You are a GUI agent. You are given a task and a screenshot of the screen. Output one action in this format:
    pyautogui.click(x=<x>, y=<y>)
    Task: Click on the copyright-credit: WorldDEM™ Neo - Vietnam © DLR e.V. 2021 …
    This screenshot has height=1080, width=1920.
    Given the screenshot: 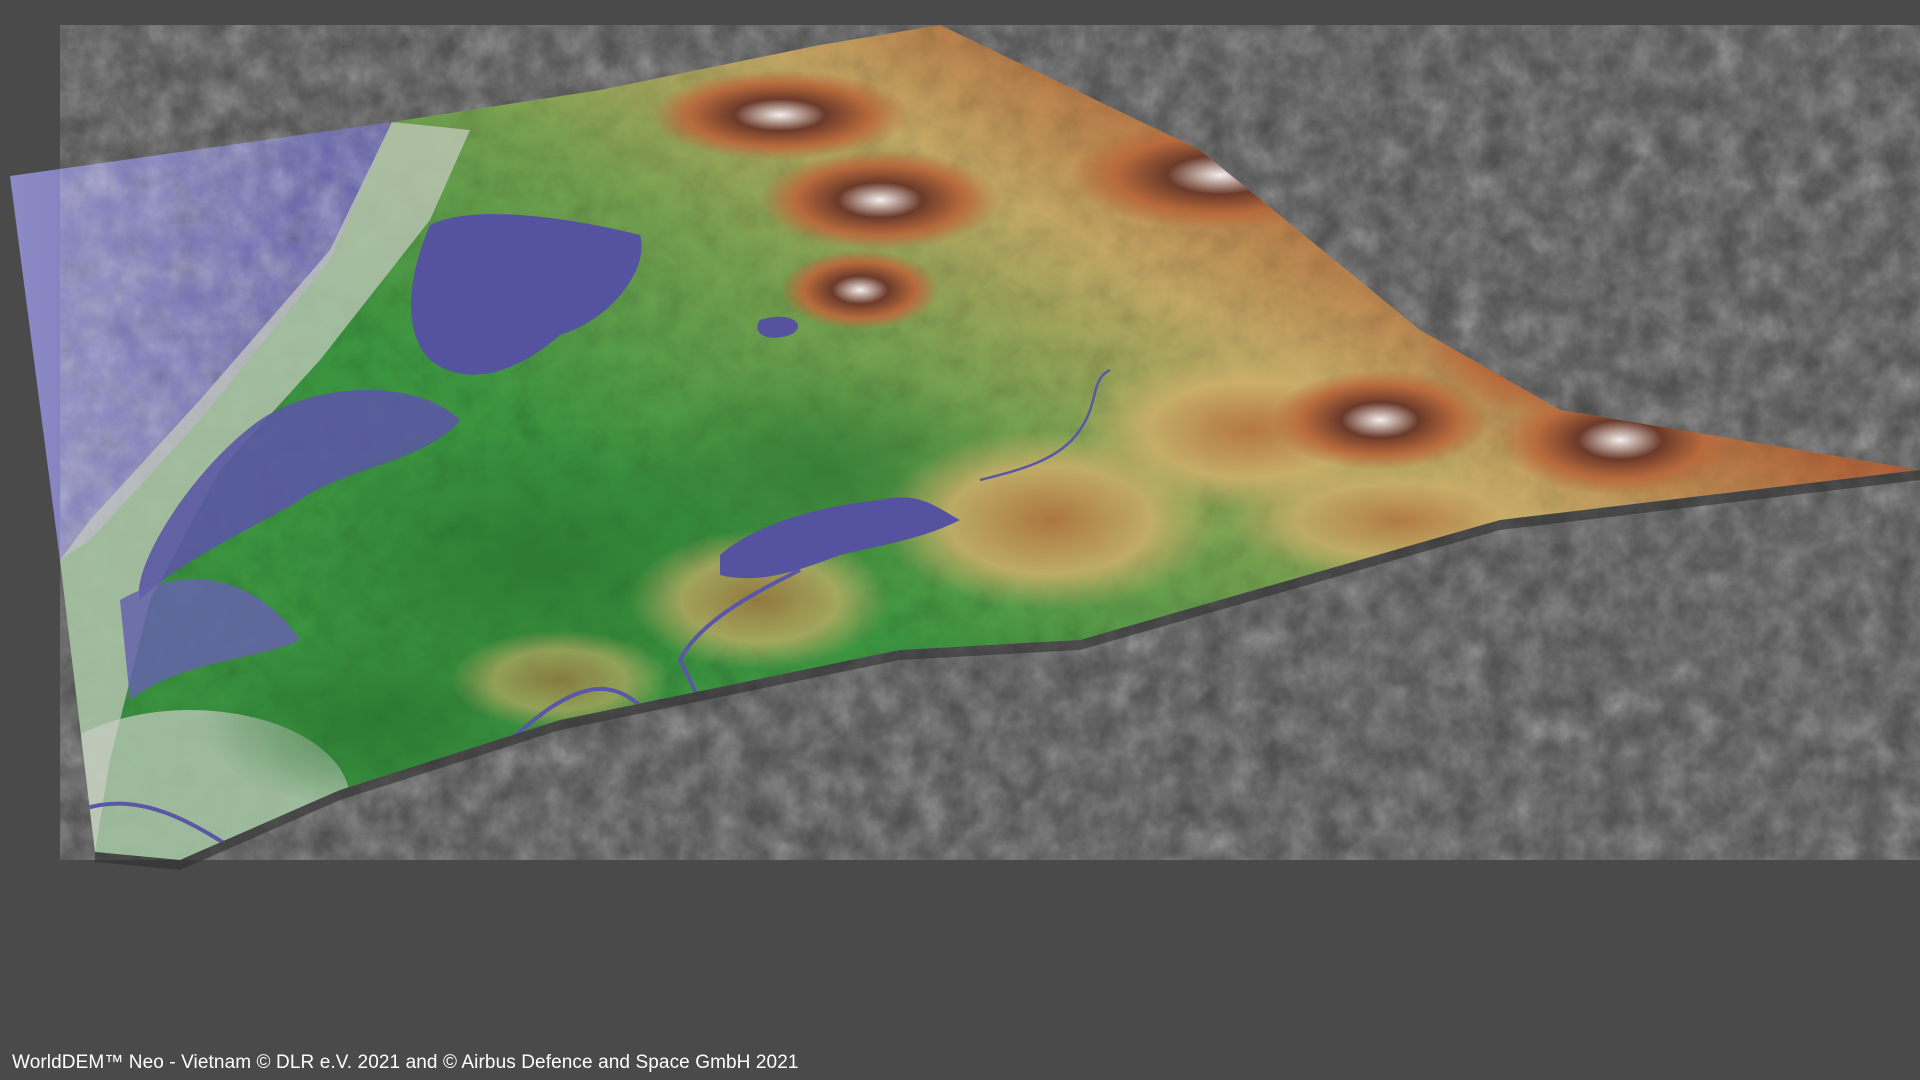 What is the action you would take?
    pyautogui.click(x=405, y=1062)
    